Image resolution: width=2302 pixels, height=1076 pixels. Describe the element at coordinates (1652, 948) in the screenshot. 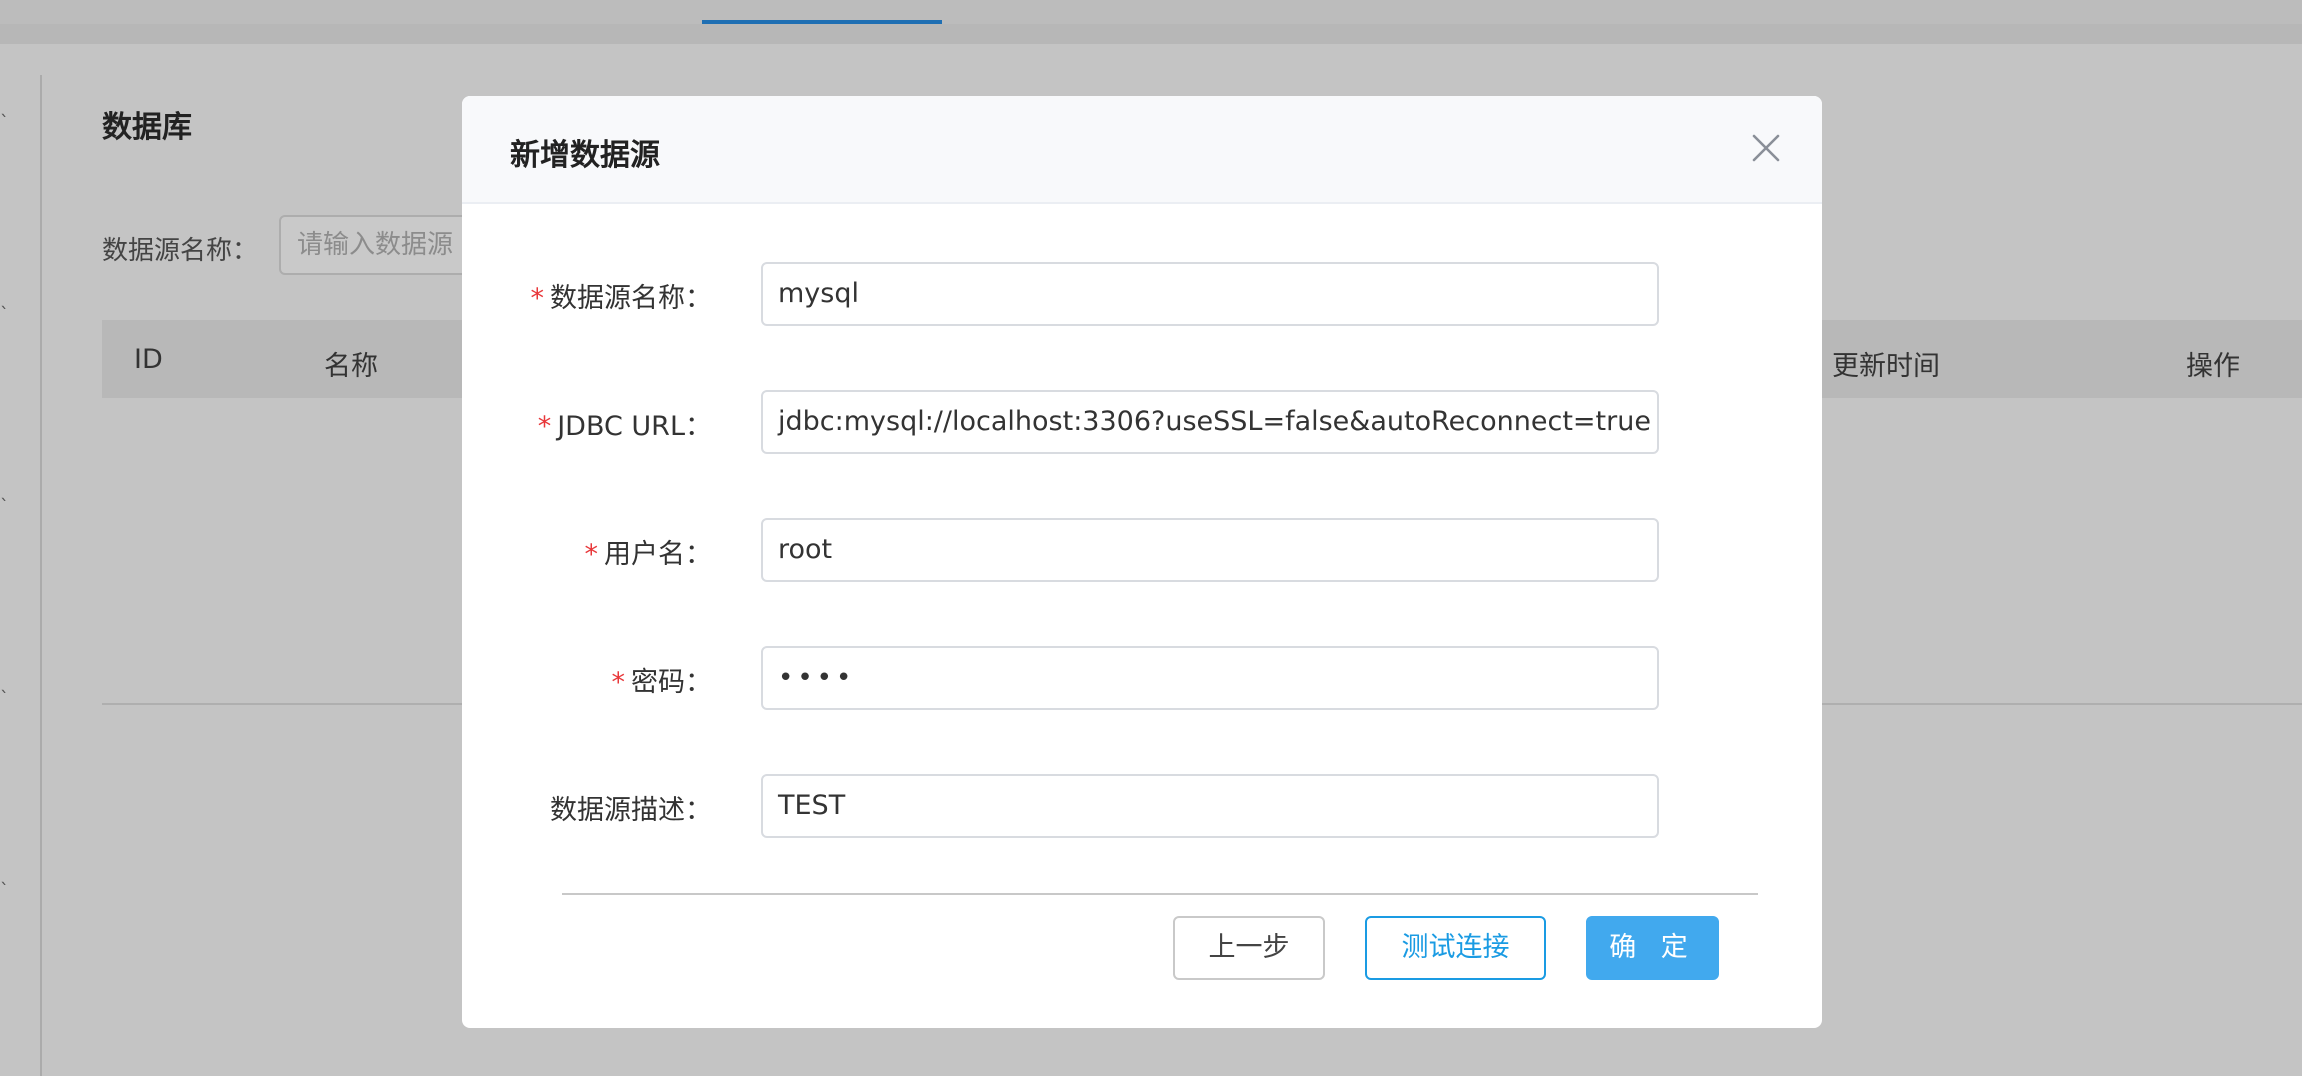

I see `confirm-button: 确 定` at that location.